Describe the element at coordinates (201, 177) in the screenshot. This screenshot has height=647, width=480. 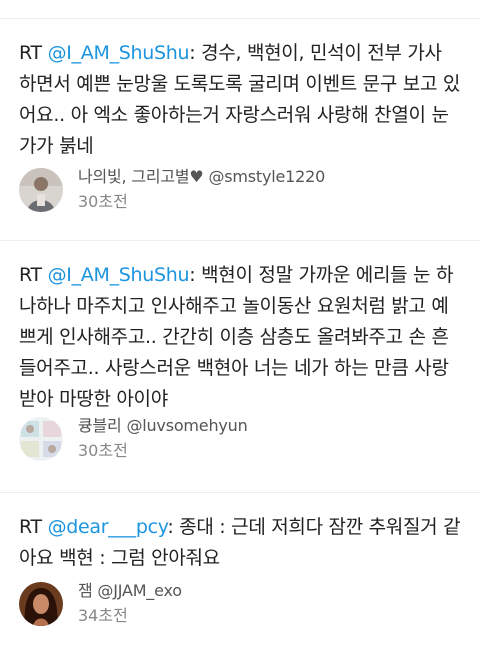
I see `author-line: 나의빛, 그리고별♥ @smstyle1220` at that location.